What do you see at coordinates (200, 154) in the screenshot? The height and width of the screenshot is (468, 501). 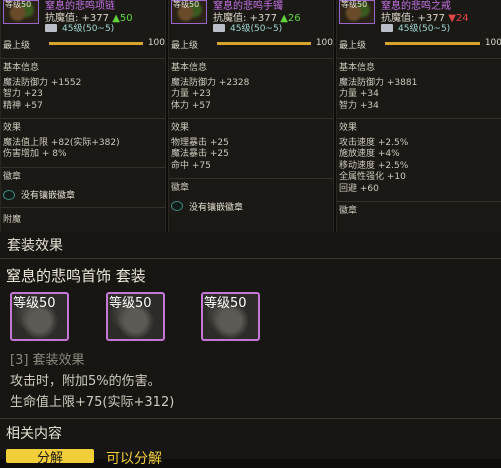 I see `effect-line: 魔法暴击 +25` at bounding box center [200, 154].